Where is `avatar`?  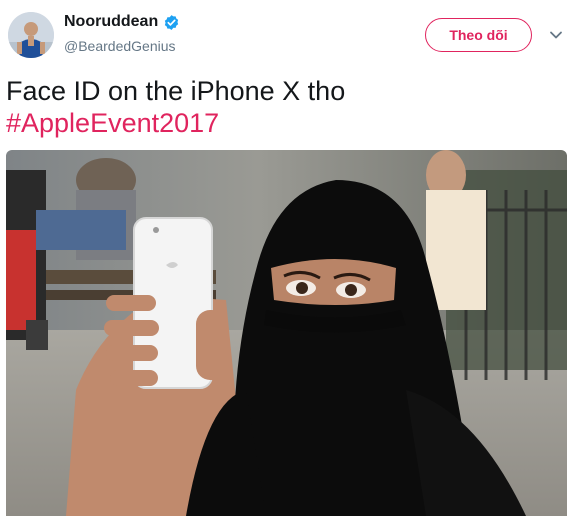 avatar is located at coordinates (31, 35).